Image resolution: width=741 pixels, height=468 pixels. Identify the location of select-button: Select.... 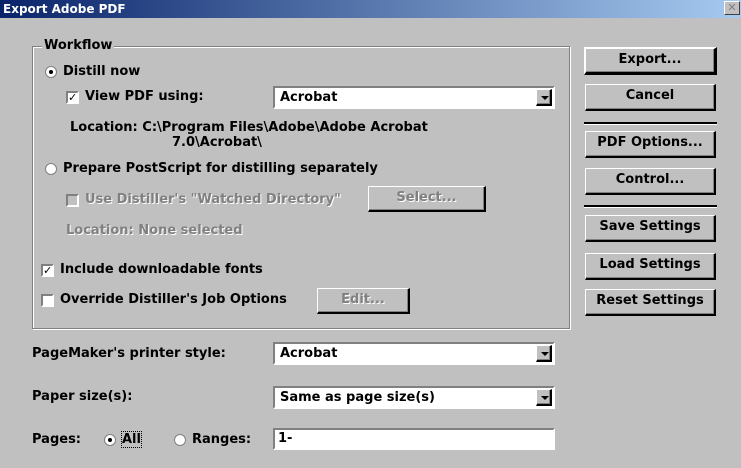
(427, 199).